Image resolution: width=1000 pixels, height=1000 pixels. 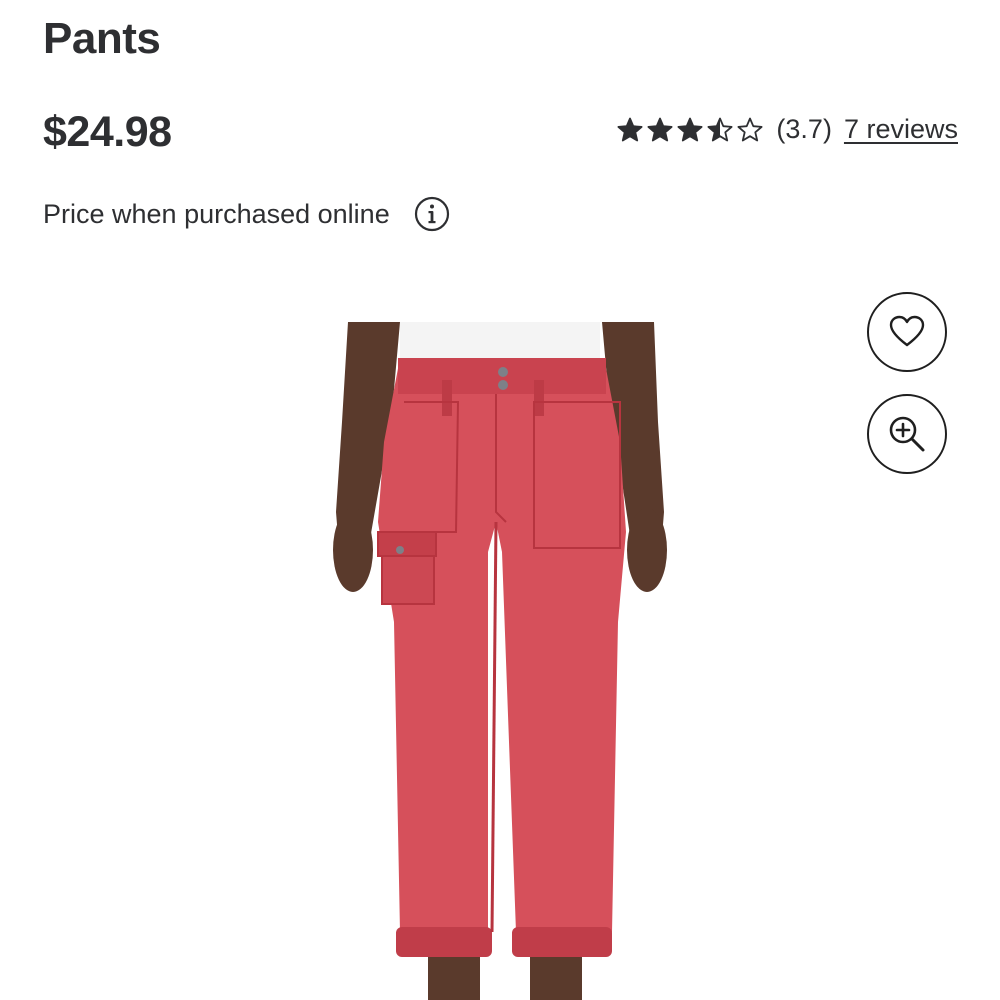 I want to click on star-rating, so click(x=690, y=130).